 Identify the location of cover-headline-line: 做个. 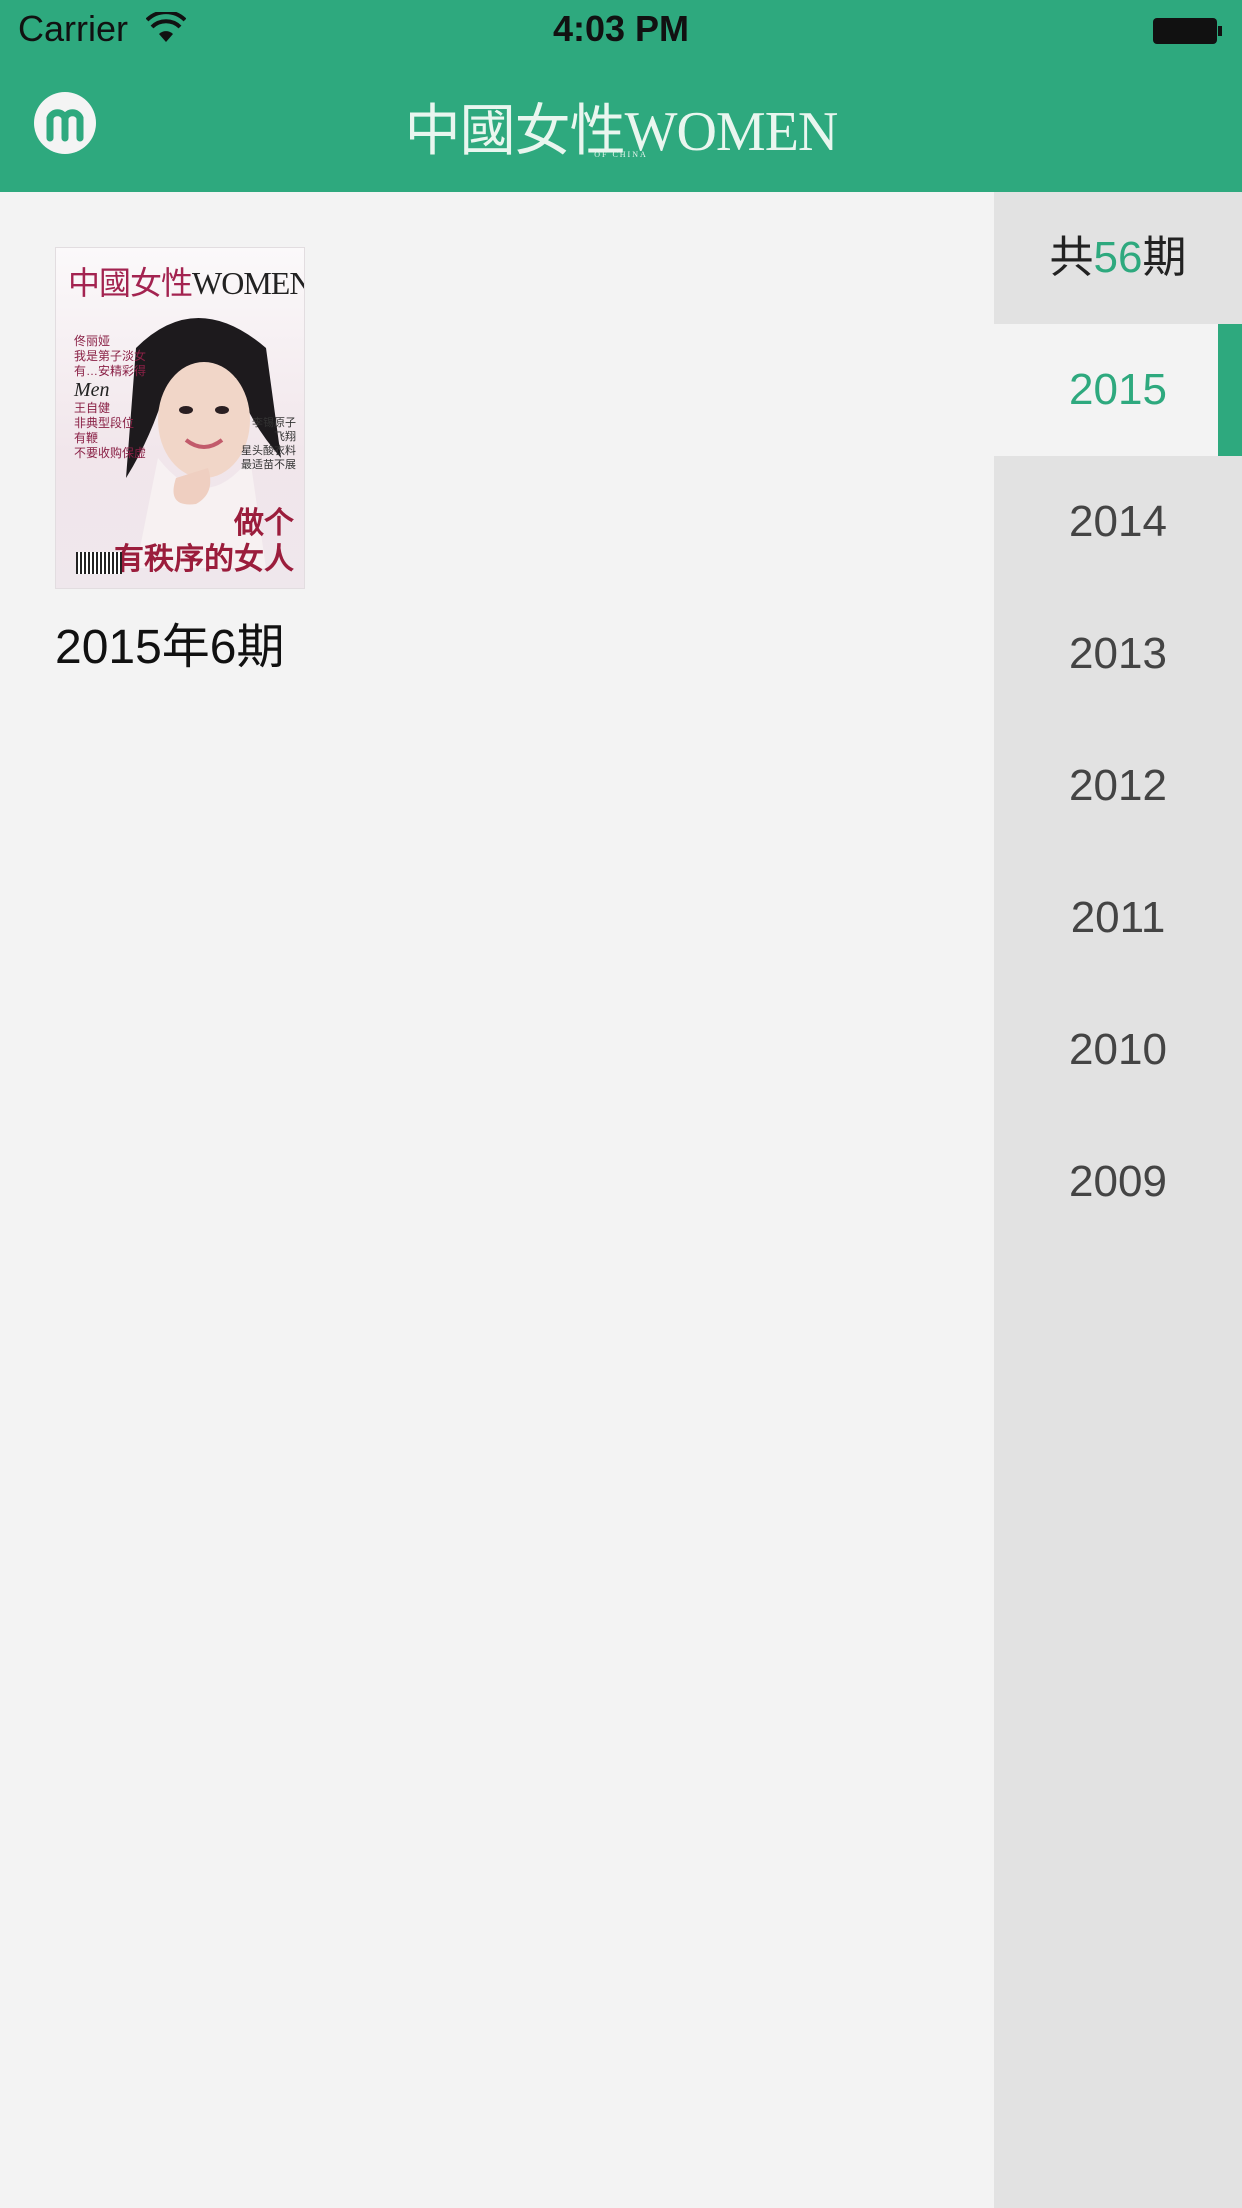
(264, 523).